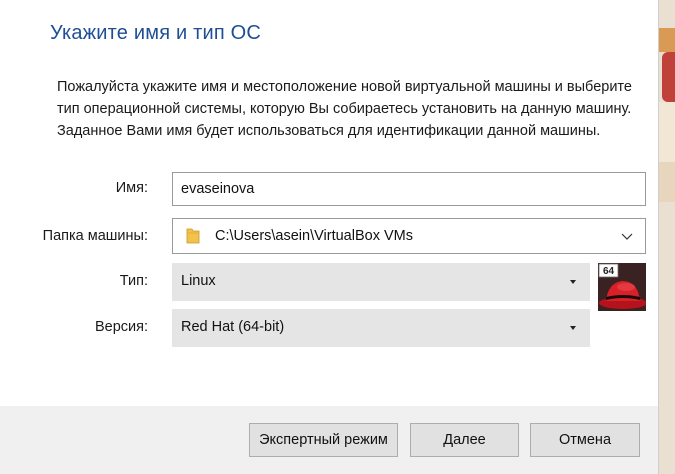 Image resolution: width=675 pixels, height=474 pixels. Describe the element at coordinates (409, 189) in the screenshot. I see `name-input` at that location.